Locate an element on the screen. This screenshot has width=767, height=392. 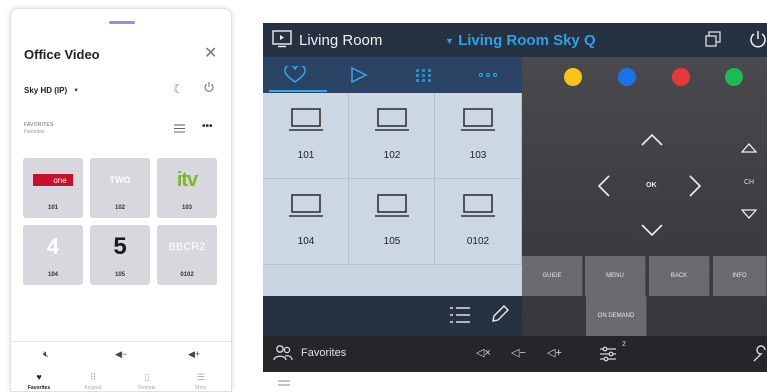
heart-icon is located at coordinates (295, 74).